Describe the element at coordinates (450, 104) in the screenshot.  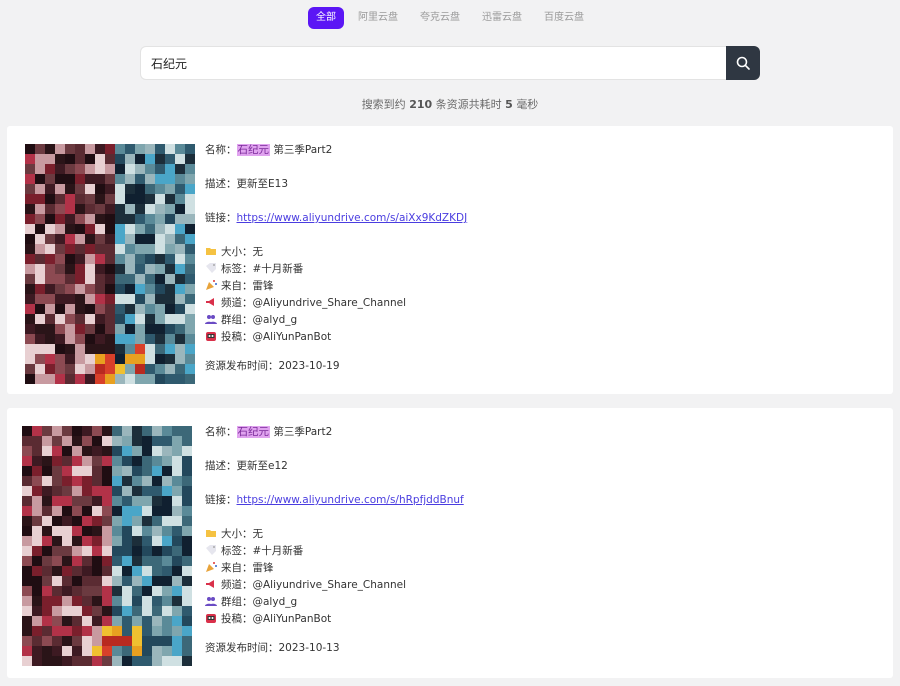
I see `search-summary: 搜索到约 210 条资源共耗时 5 毫秒` at that location.